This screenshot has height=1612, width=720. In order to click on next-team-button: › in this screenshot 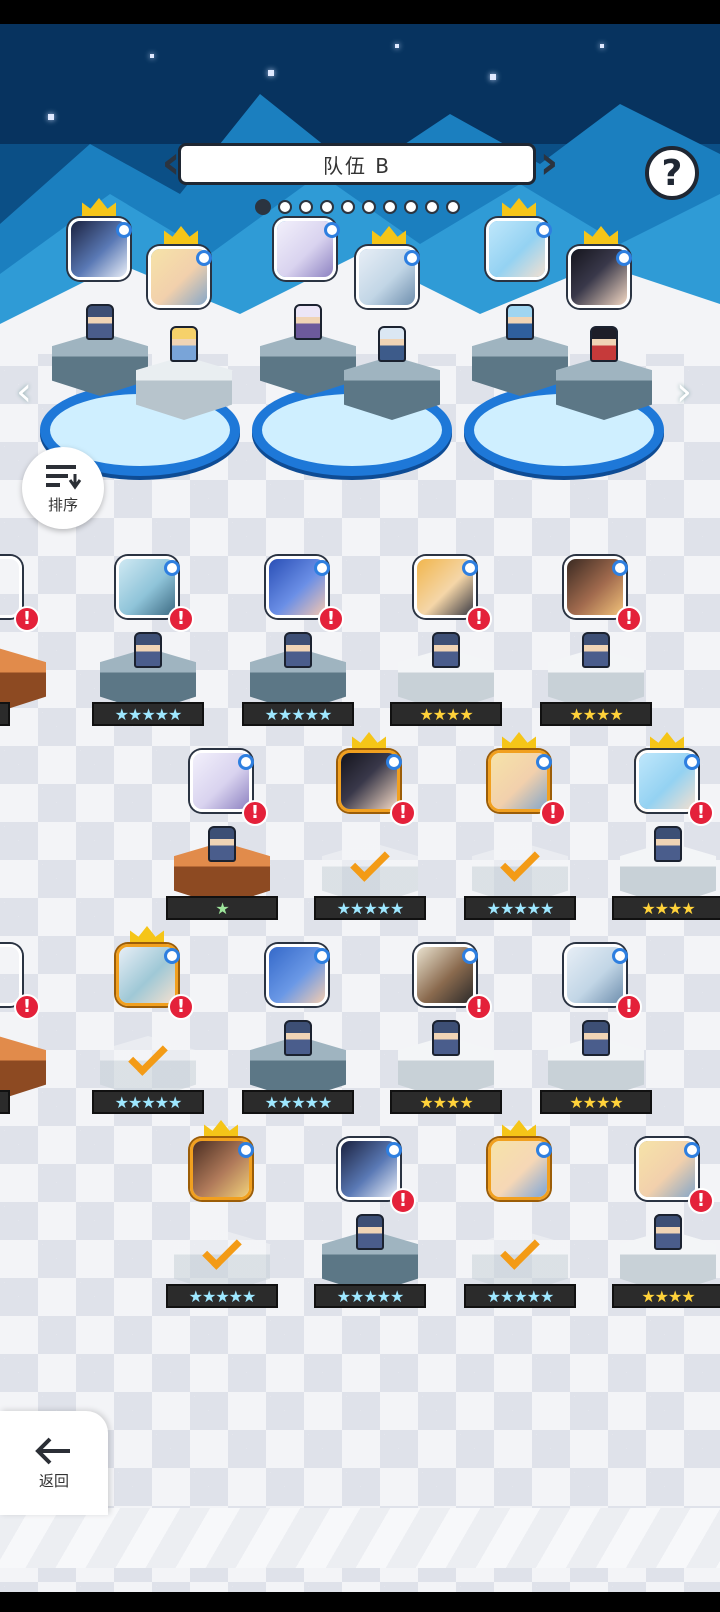, I will do `click(549, 163)`.